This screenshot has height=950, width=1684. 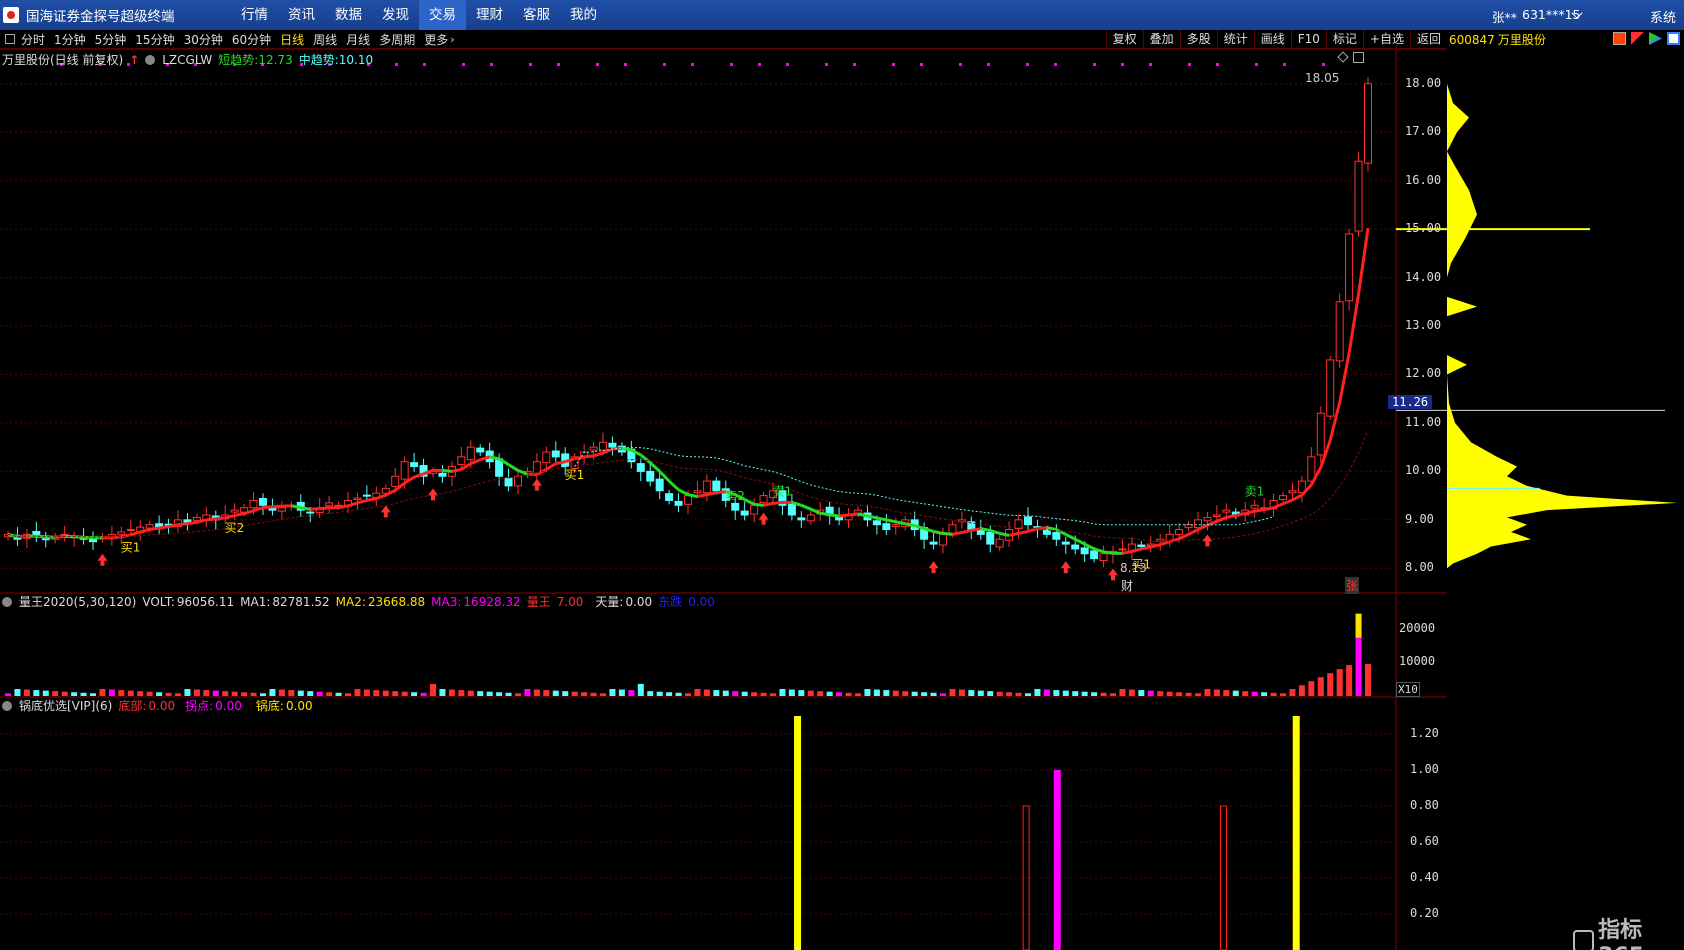 What do you see at coordinates (1504, 16) in the screenshot?
I see `user-name: 张**` at bounding box center [1504, 16].